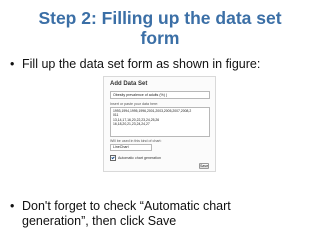 The image size is (320, 240). I want to click on dataset-name-input: Obesity prevalence of adults (%) (, so click(160, 95).